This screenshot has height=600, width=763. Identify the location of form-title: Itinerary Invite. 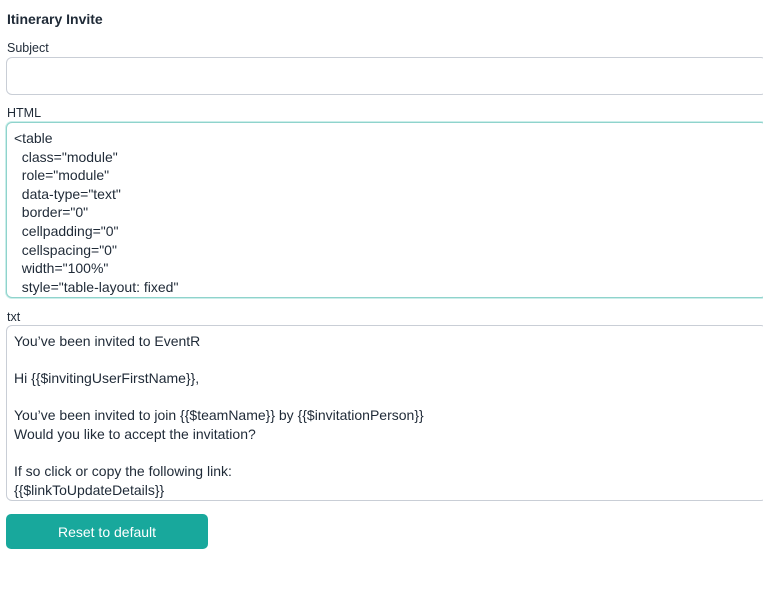
(55, 19).